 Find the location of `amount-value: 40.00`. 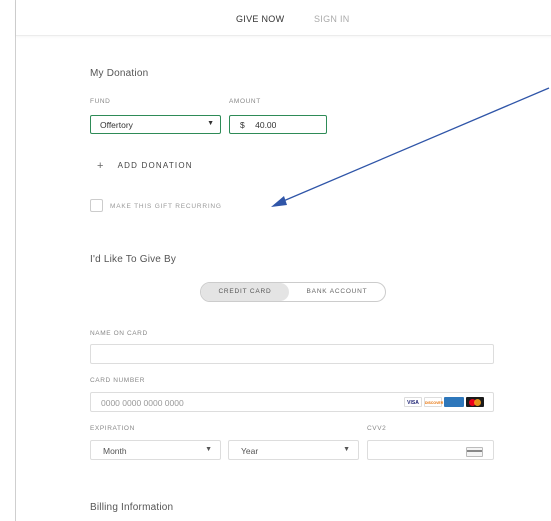

amount-value: 40.00 is located at coordinates (266, 125).